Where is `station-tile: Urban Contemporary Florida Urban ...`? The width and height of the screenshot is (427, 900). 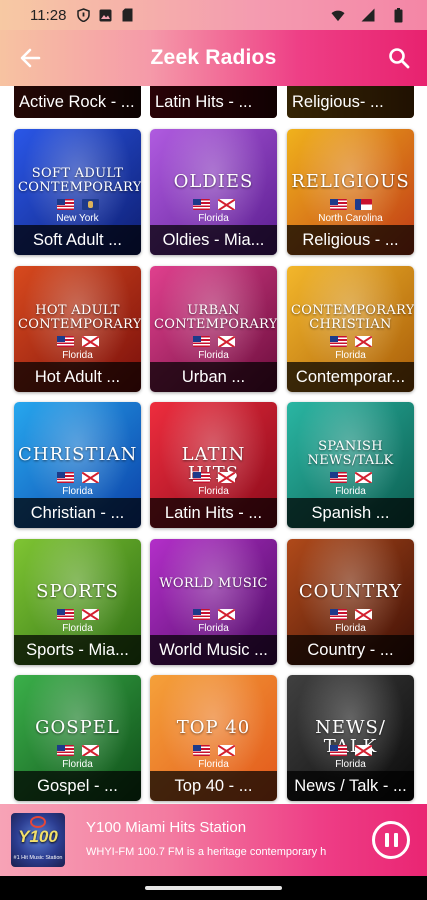
station-tile: Urban Contemporary Florida Urban ... is located at coordinates (213, 329).